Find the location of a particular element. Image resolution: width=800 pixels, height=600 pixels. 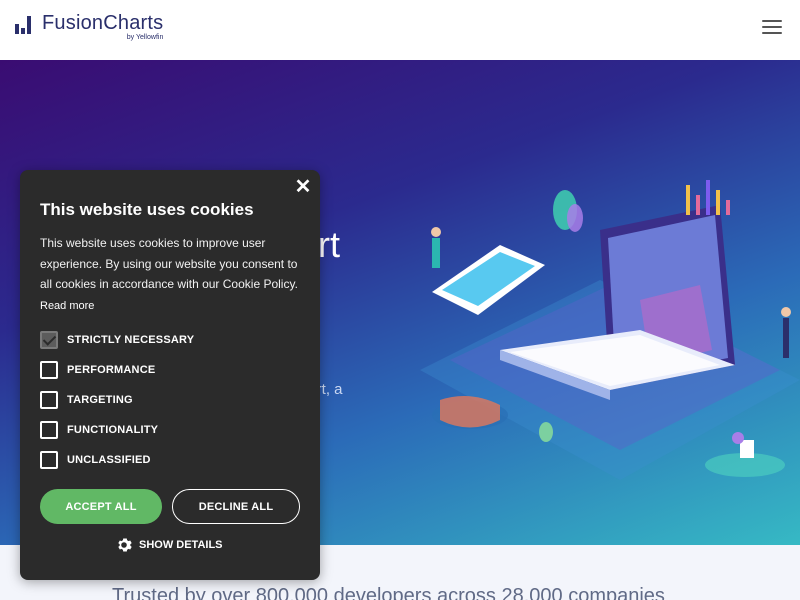

option-label: UNCLASSIFIED is located at coordinates (109, 460).